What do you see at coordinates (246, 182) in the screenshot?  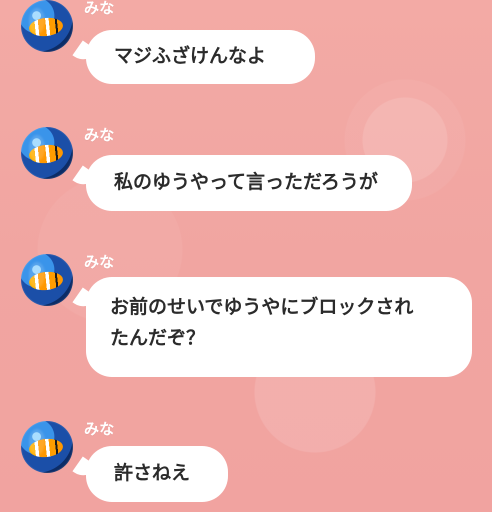 I see `message-text: 私のゆうやって言っただろうが` at bounding box center [246, 182].